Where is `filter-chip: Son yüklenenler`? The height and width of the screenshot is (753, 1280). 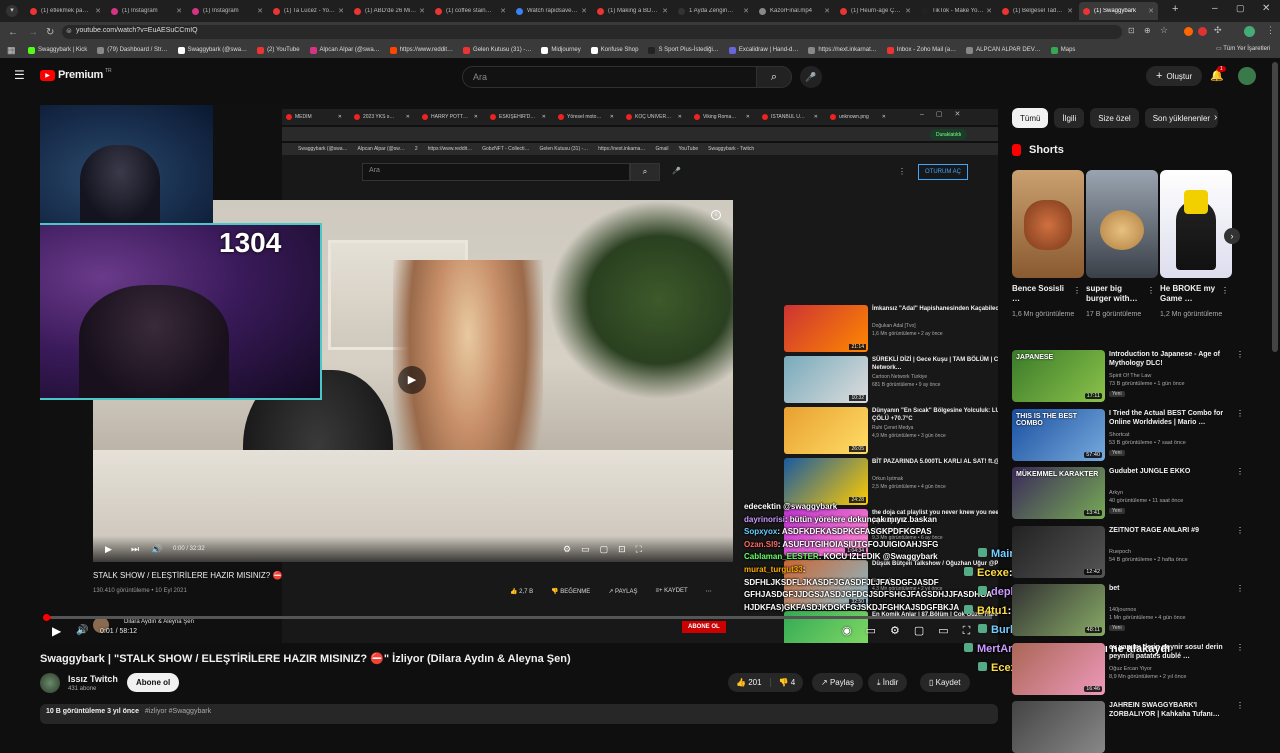
filter-chip: Son yüklenenler is located at coordinates (1181, 118).